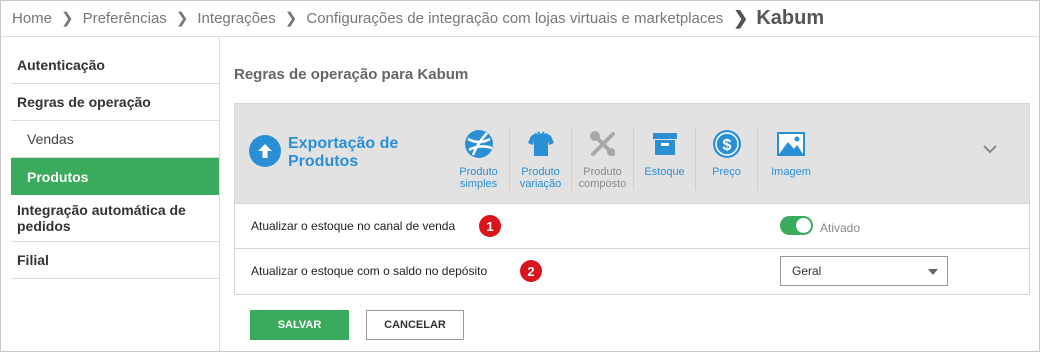 This screenshot has width=1040, height=352. I want to click on breadcrumb-home: Home, so click(32, 18).